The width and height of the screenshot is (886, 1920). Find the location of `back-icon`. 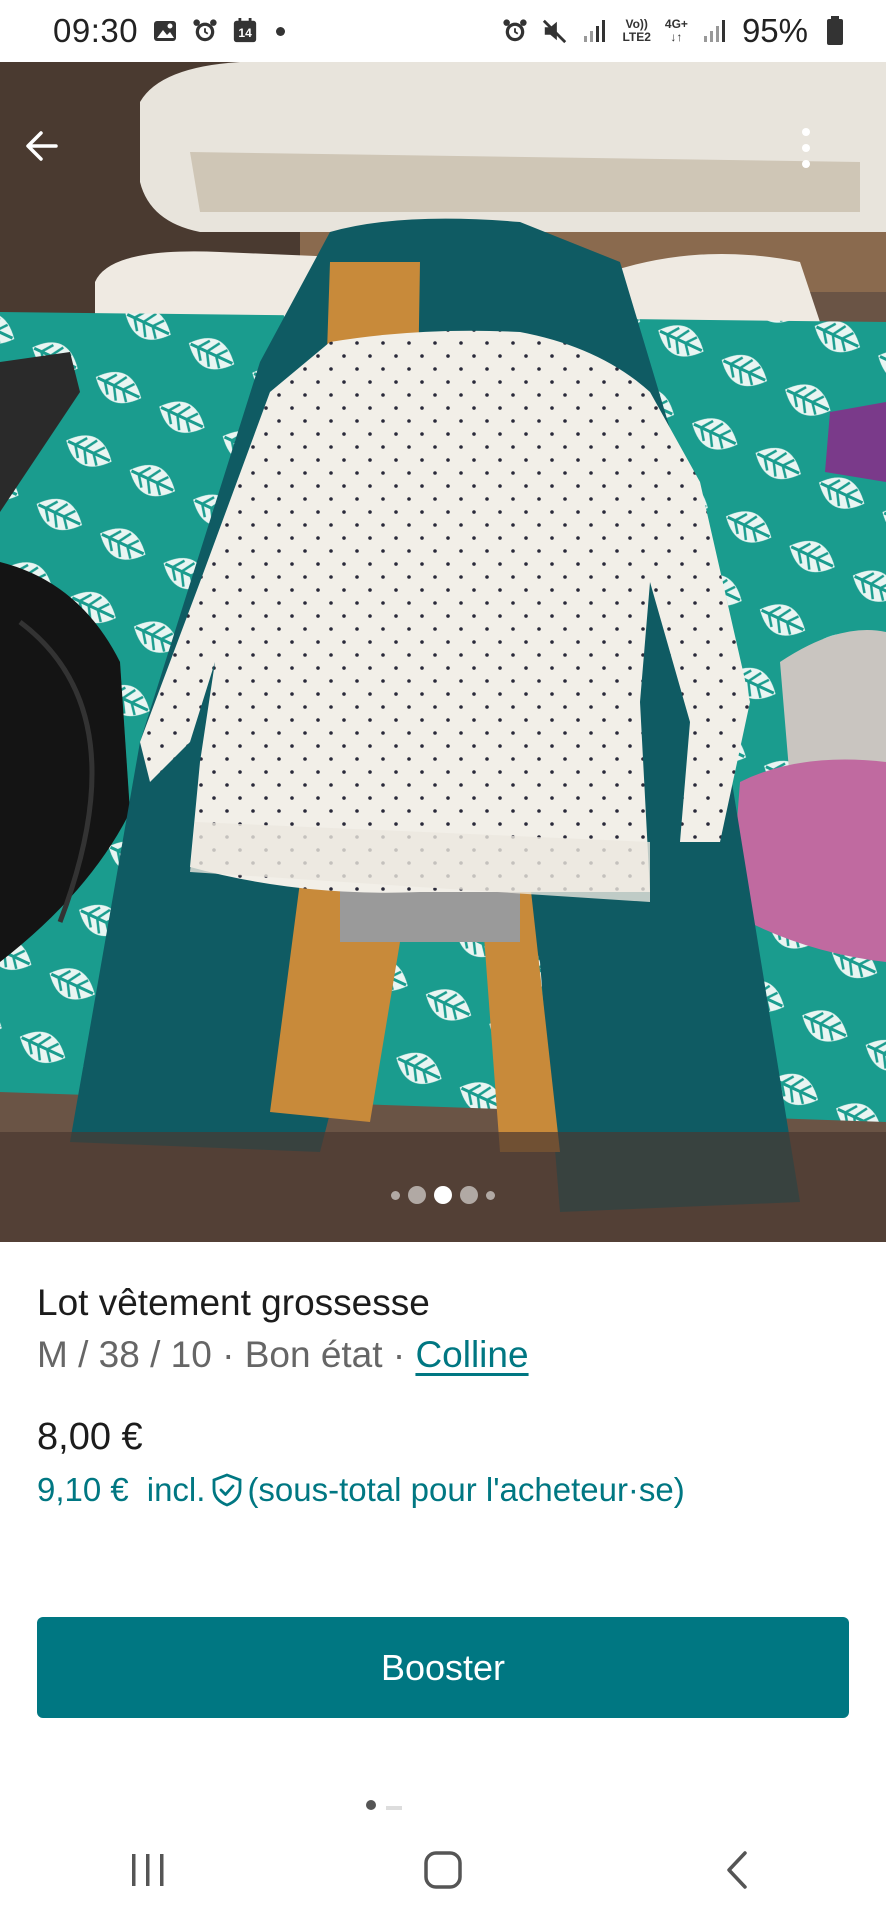

back-icon is located at coordinates (737, 1870).